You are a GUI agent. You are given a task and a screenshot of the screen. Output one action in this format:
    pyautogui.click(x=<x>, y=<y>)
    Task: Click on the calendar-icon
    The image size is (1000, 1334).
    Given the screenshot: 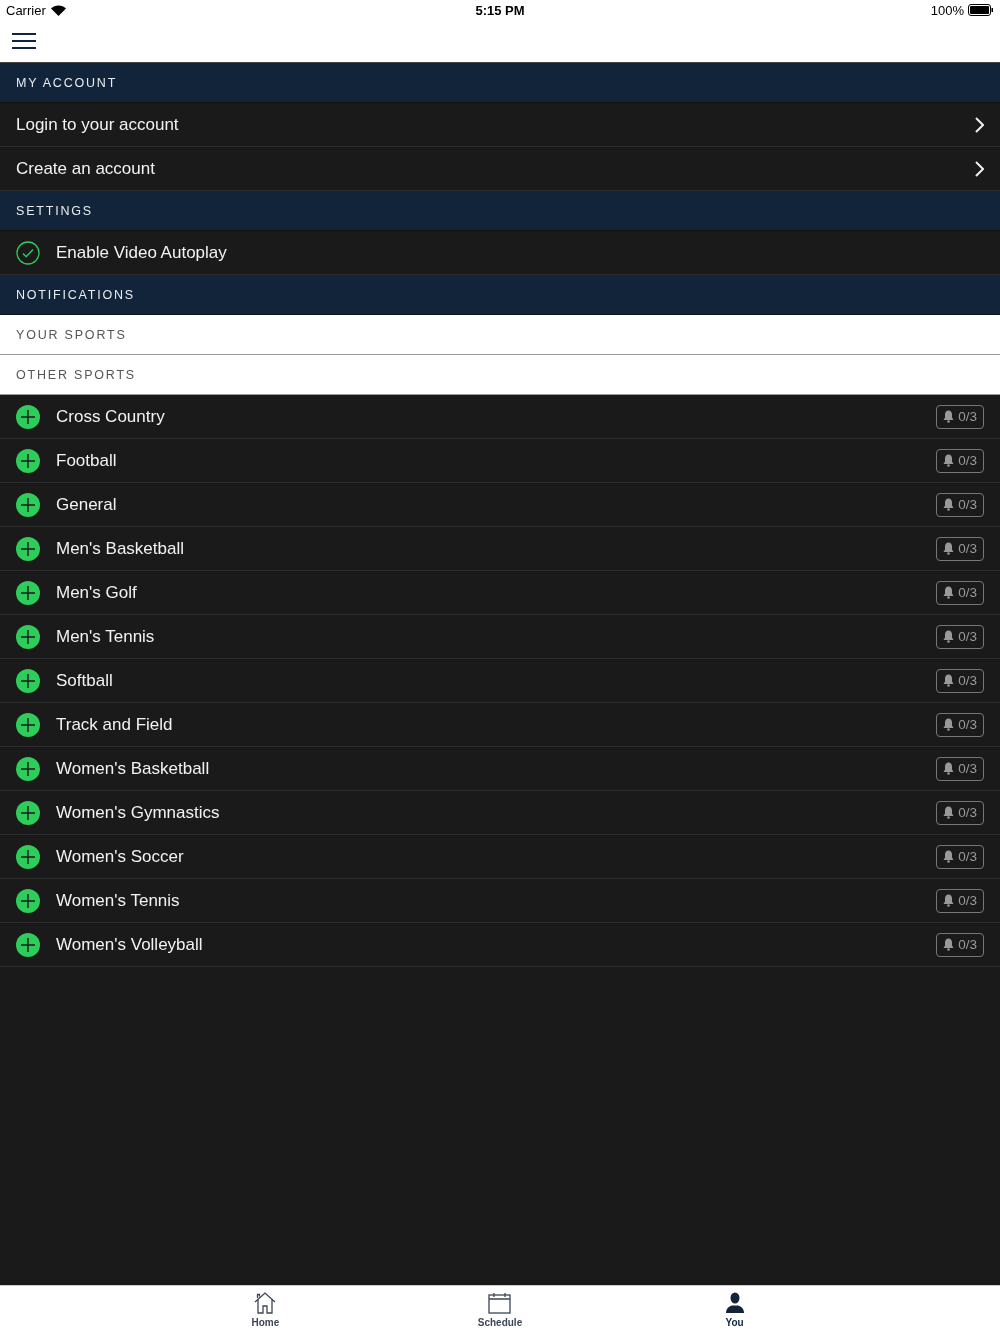 What is the action you would take?
    pyautogui.click(x=500, y=1303)
    